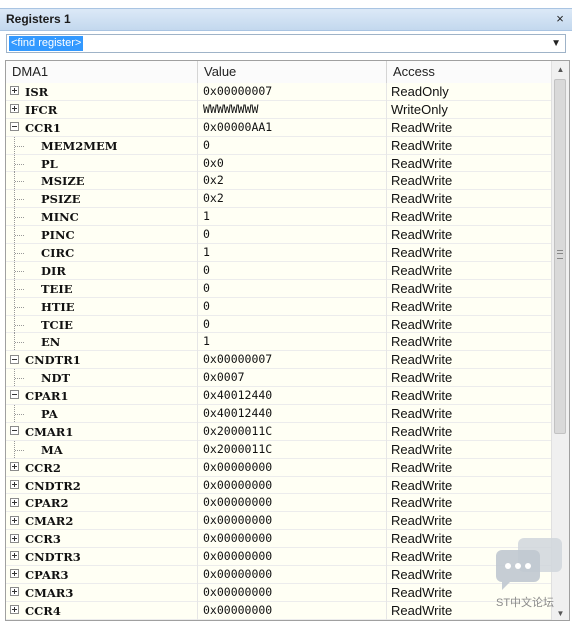 The width and height of the screenshot is (572, 621). Describe the element at coordinates (279, 109) in the screenshot. I see `register-row: IFCR WWWWWWWW WriteOnly` at that location.